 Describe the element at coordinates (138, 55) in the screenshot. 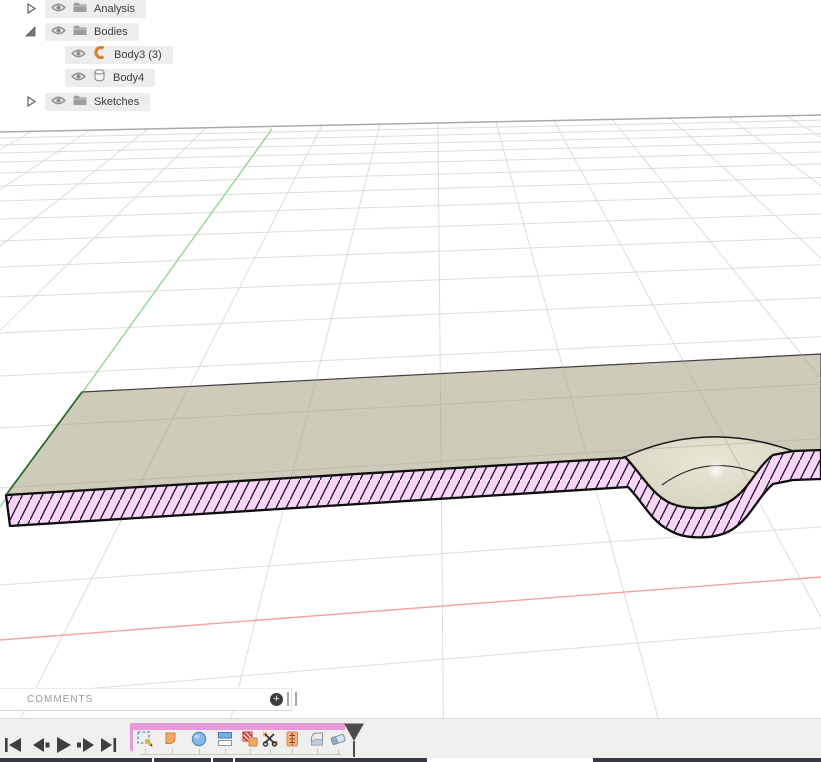

I see `tree-item-label: Body3 (3)` at that location.